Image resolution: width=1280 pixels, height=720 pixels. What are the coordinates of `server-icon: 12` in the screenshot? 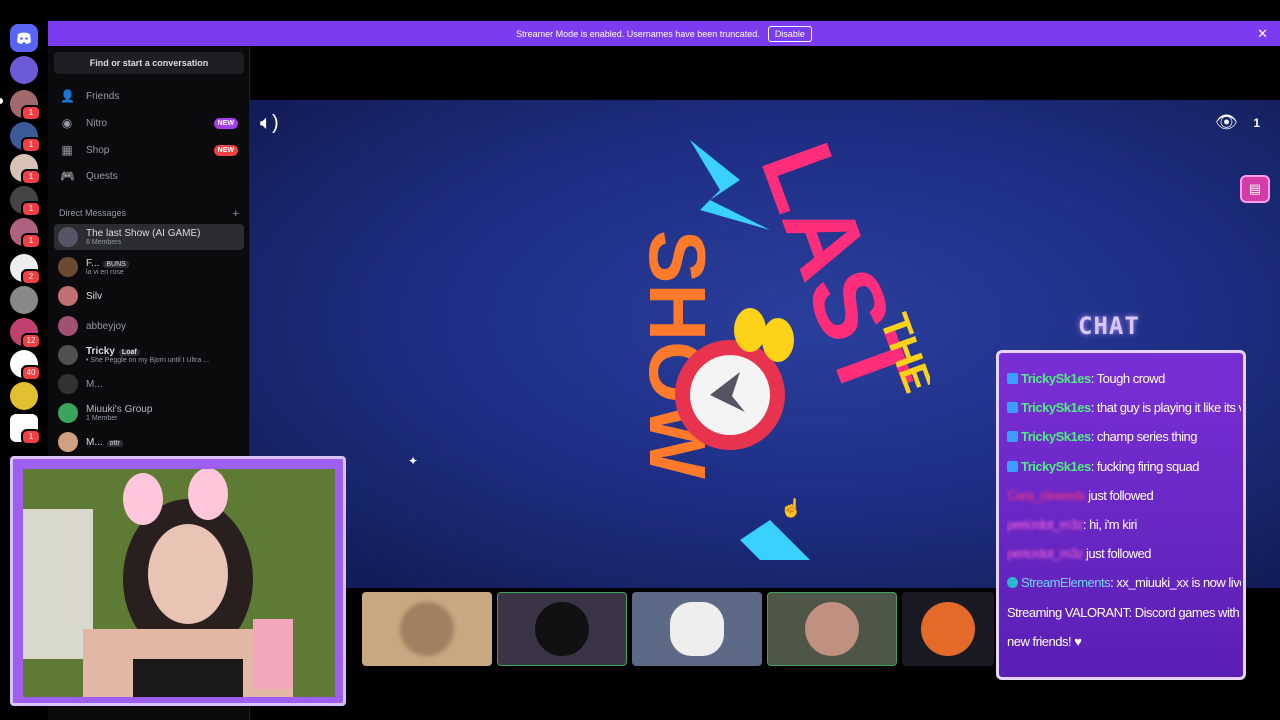 It's located at (25, 333).